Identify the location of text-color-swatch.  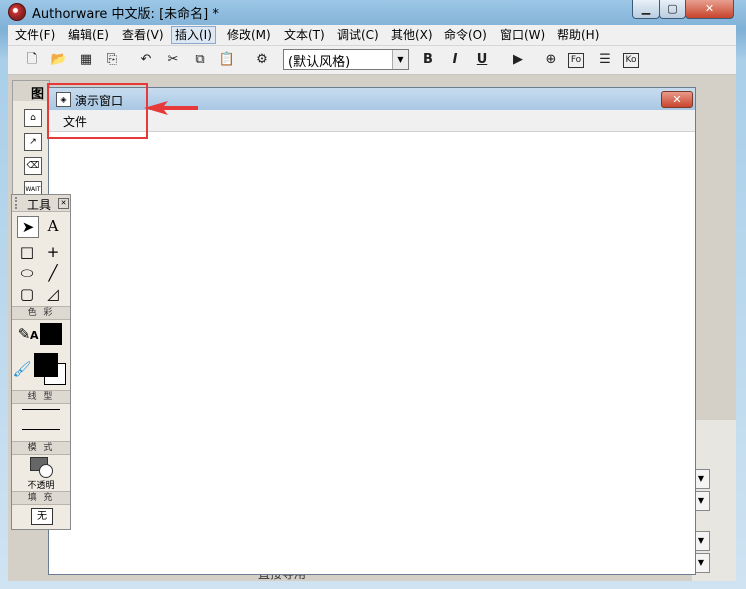
(51, 334).